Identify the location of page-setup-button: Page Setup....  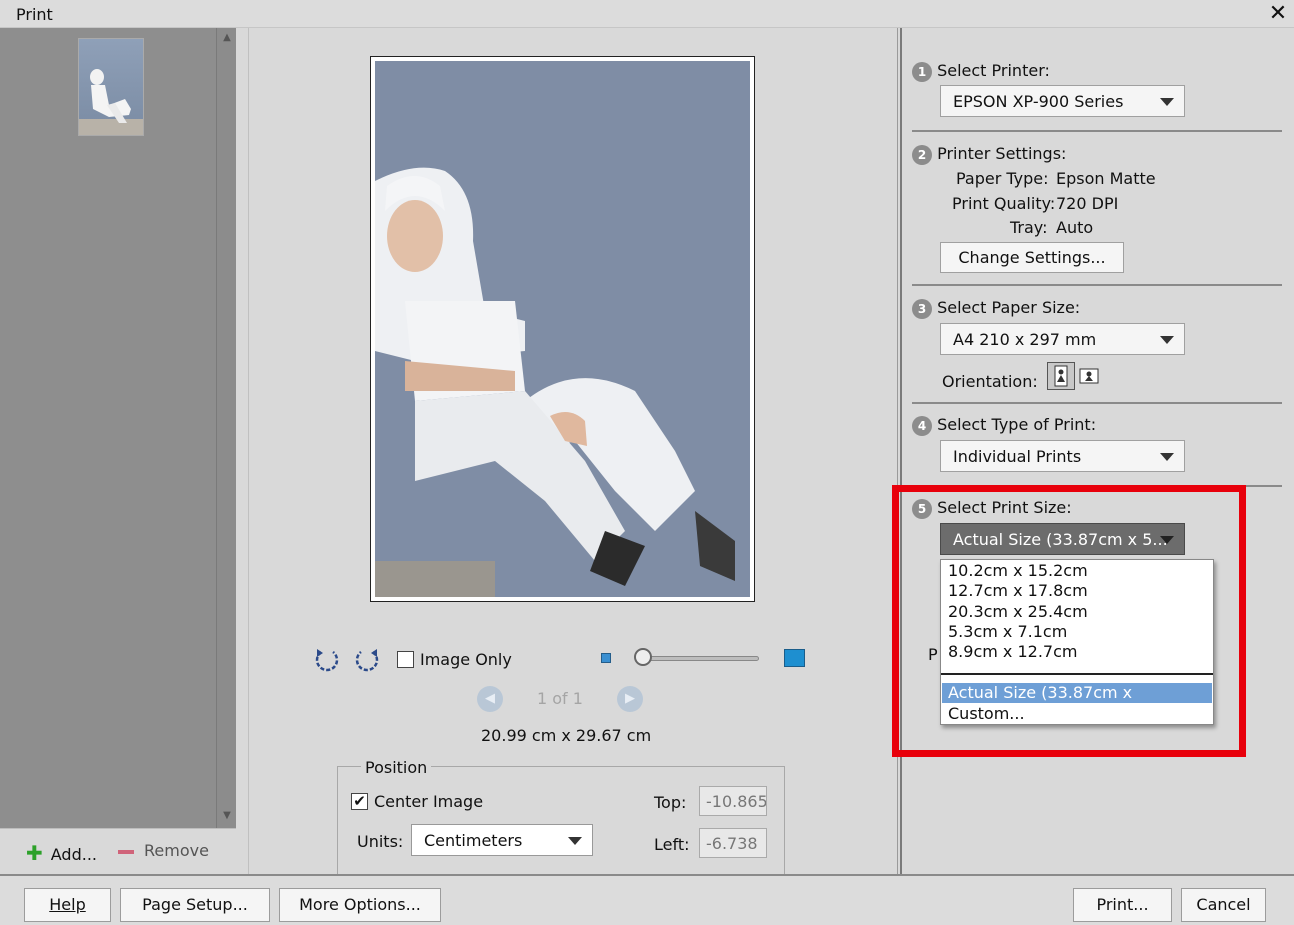
(195, 905).